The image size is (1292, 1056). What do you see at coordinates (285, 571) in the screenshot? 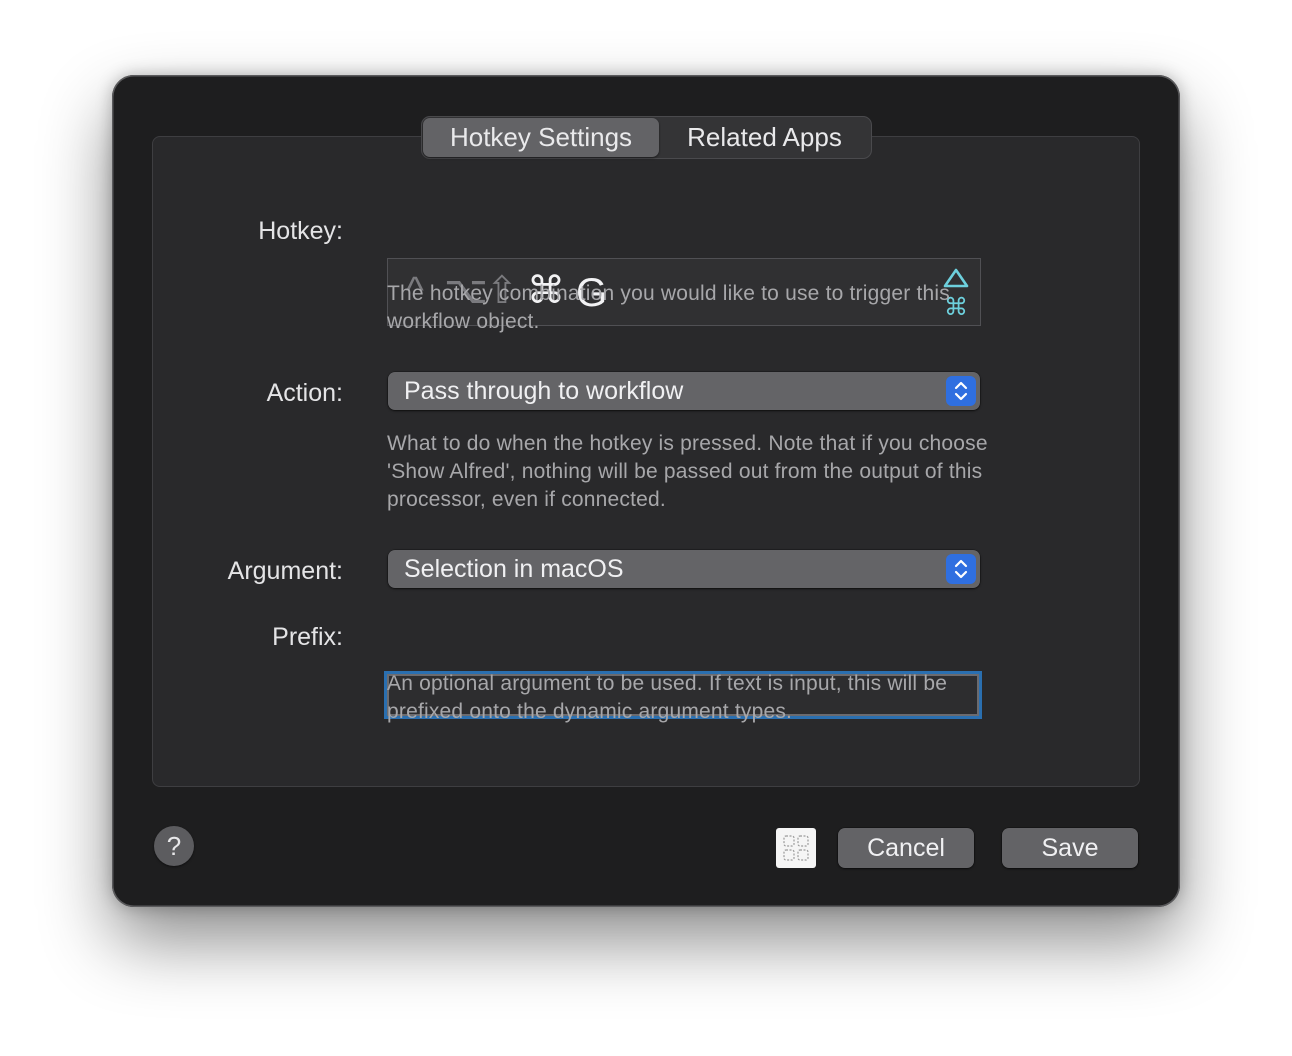
I see `argument-label: Argument:` at bounding box center [285, 571].